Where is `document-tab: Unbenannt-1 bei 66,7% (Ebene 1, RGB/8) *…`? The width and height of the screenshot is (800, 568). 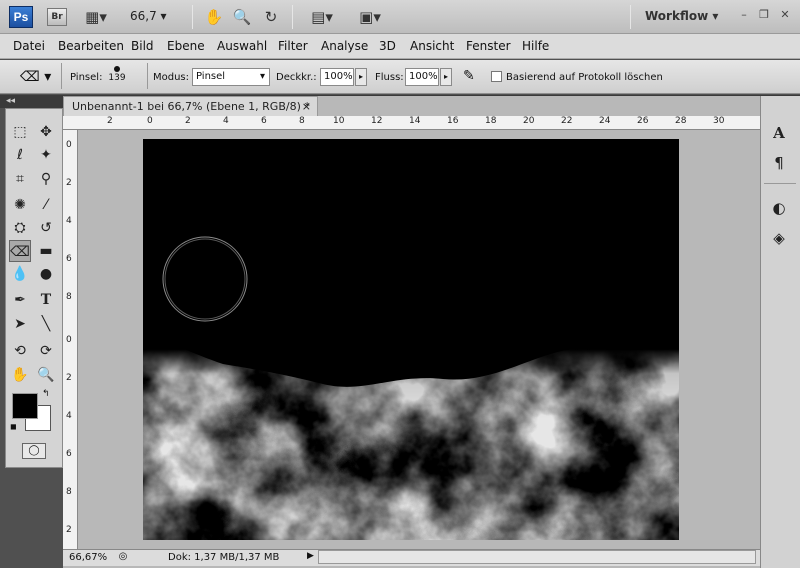
document-tab: Unbenannt-1 bei 66,7% (Ebene 1, RGB/8) *… is located at coordinates (190, 106).